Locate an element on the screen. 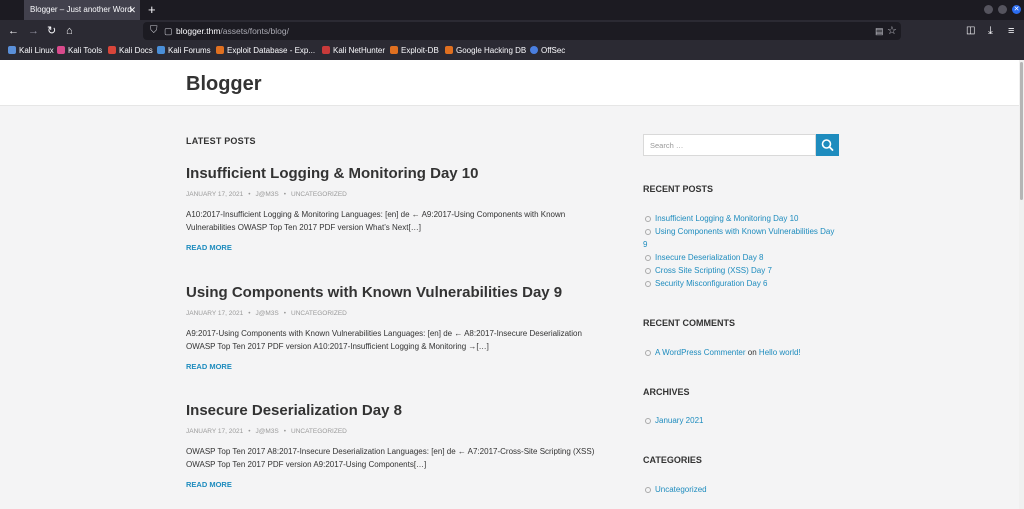 The width and height of the screenshot is (1024, 509). browser-tab: Blogger – Just another Word ✕ is located at coordinates (82, 10).